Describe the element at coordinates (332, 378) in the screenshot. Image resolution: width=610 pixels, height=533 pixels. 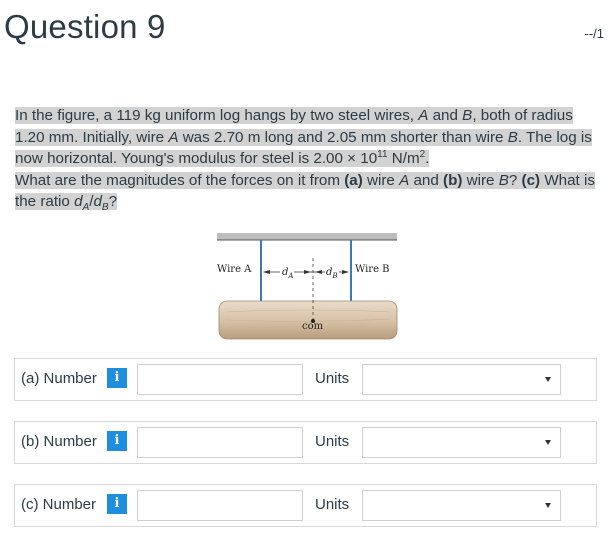
I see `units-label-a: Units` at that location.